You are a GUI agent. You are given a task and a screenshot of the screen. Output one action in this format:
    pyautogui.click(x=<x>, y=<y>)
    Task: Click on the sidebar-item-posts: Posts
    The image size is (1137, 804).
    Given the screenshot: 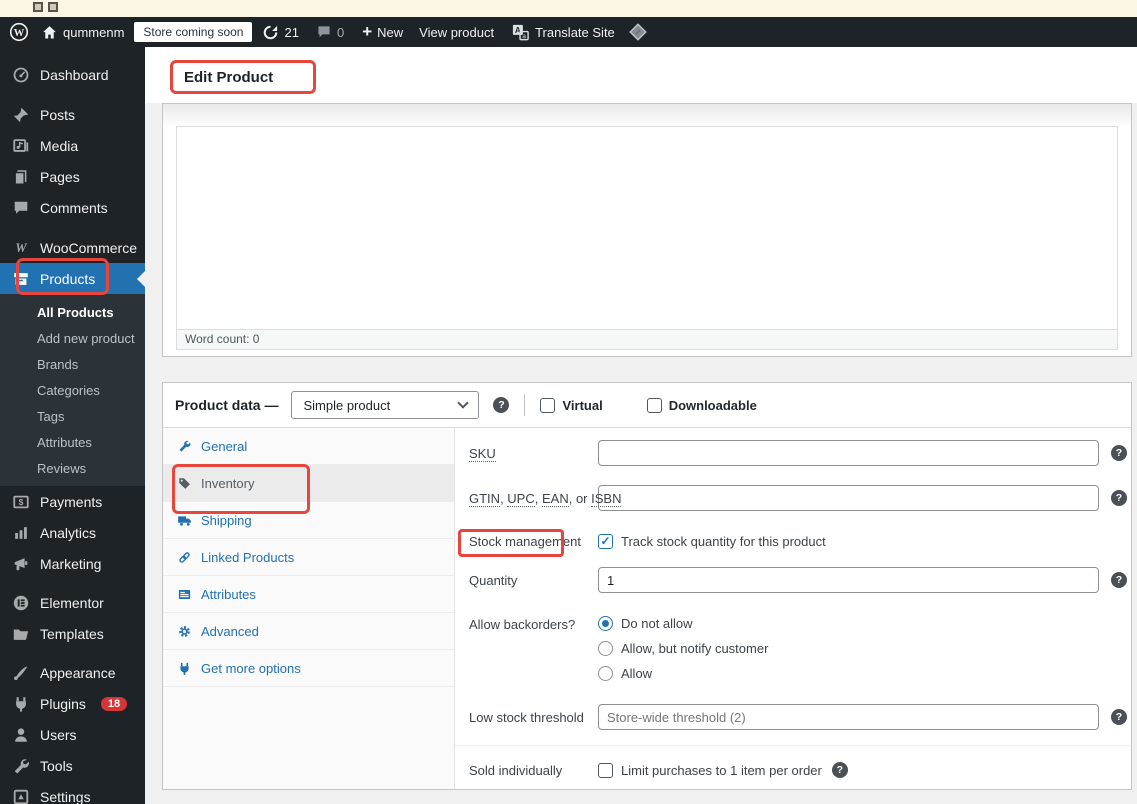 What is the action you would take?
    pyautogui.click(x=72, y=114)
    